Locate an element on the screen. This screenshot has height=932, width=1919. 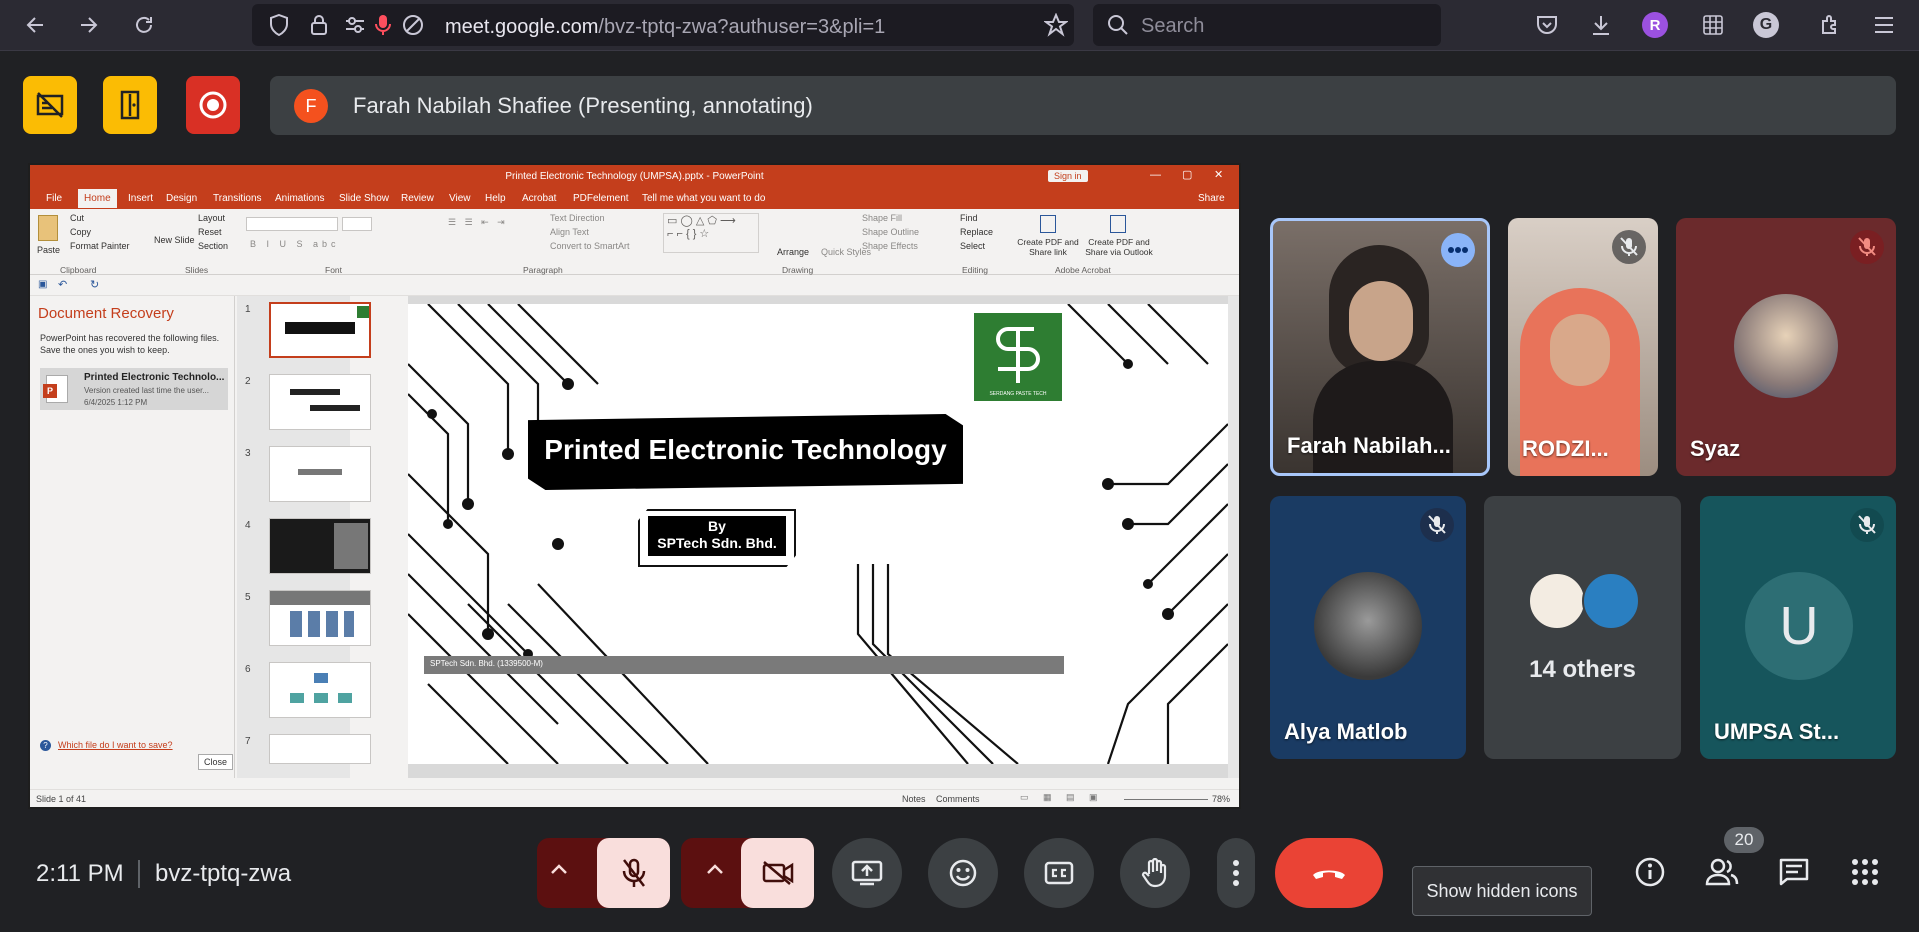
tab-home: Home is located at coordinates (97, 198).